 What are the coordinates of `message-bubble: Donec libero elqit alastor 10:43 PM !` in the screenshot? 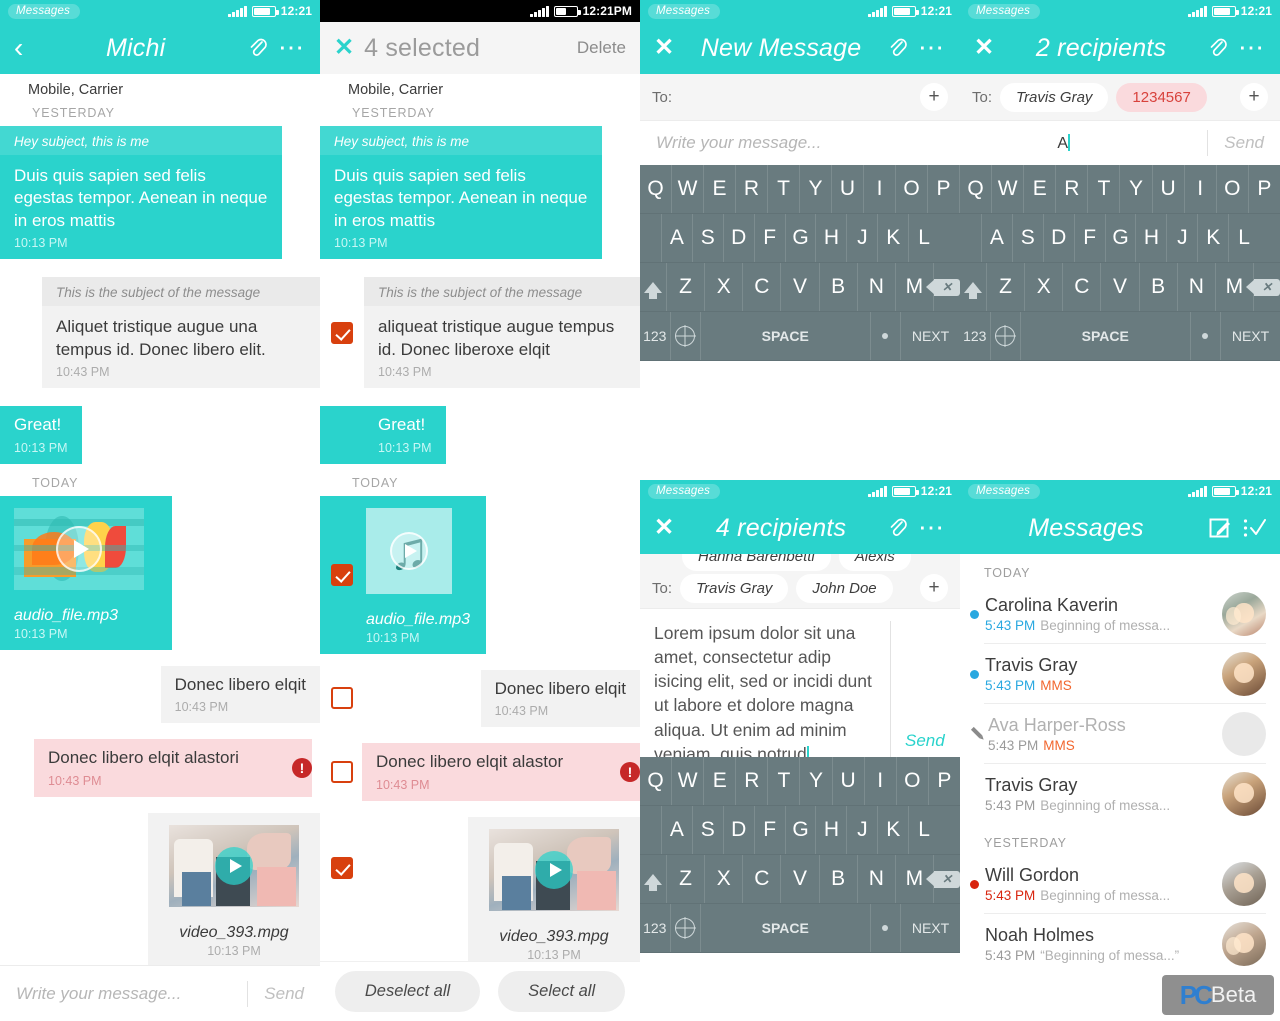 It's located at (501, 772).